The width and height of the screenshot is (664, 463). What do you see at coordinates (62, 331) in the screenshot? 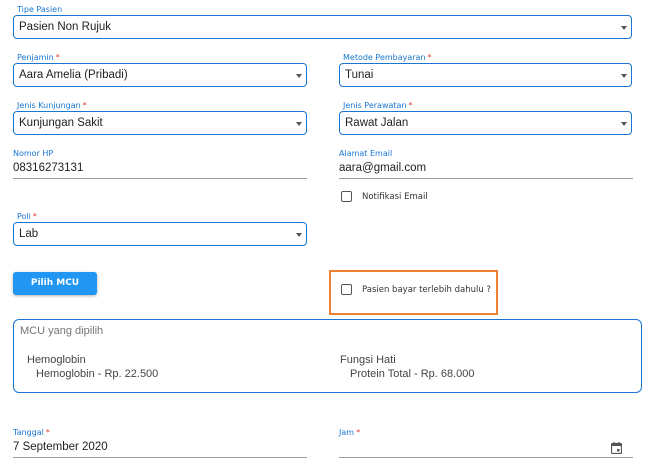
I see `mcu-selected-title: MCU yang dipilih` at bounding box center [62, 331].